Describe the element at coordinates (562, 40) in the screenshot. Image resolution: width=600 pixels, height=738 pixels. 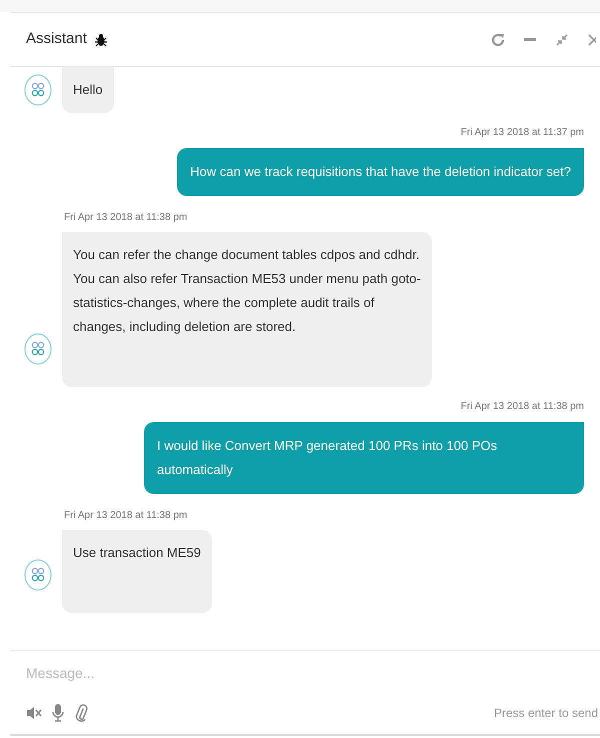
I see `collapse-icon` at that location.